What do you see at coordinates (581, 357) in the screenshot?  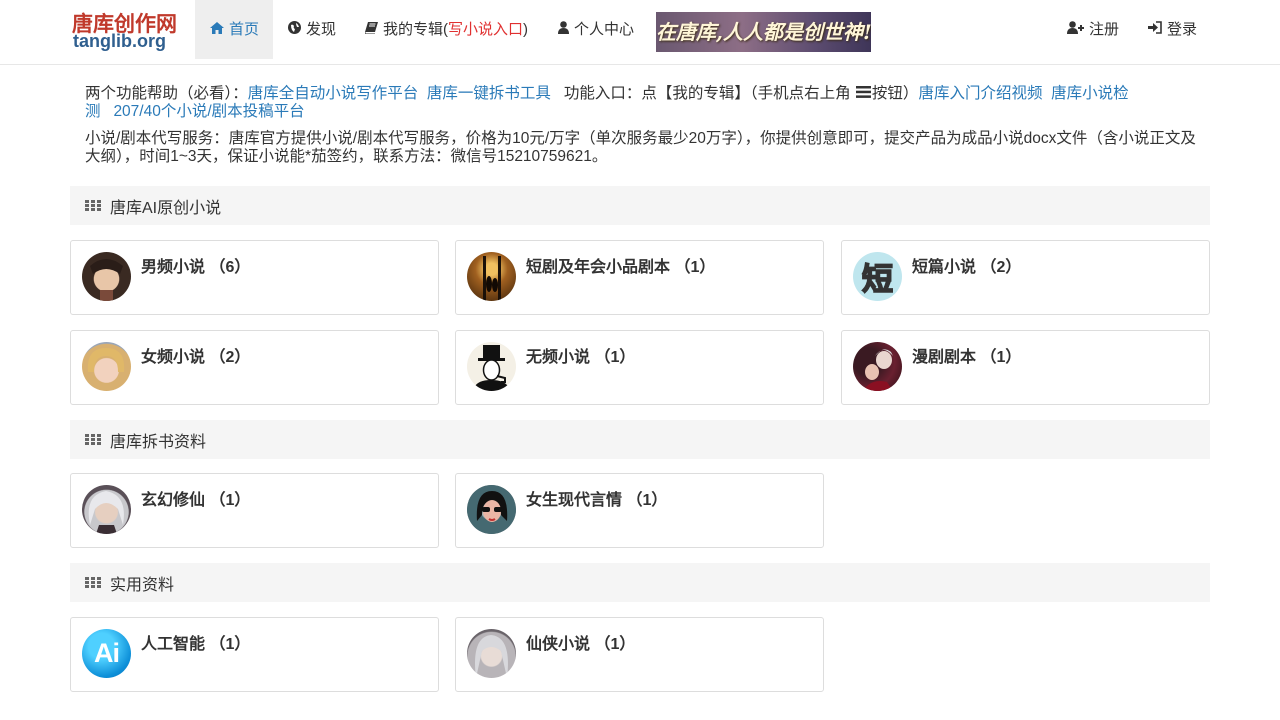 I see `category-title: 无频小说 （1）` at bounding box center [581, 357].